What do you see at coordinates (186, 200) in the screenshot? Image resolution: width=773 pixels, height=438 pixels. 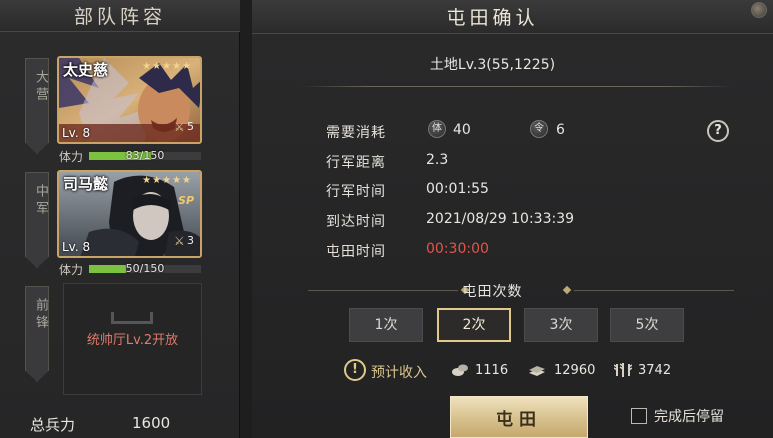 I see `sp-badge: SP` at bounding box center [186, 200].